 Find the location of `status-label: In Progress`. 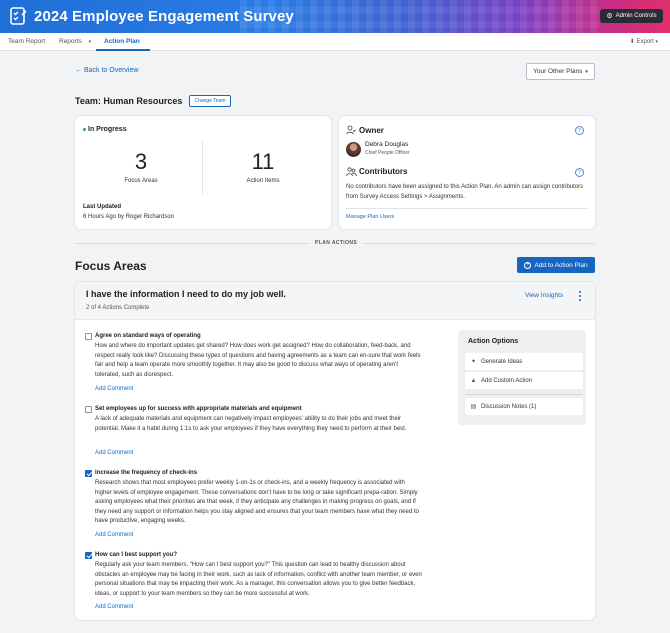

status-label: In Progress is located at coordinates (107, 129).